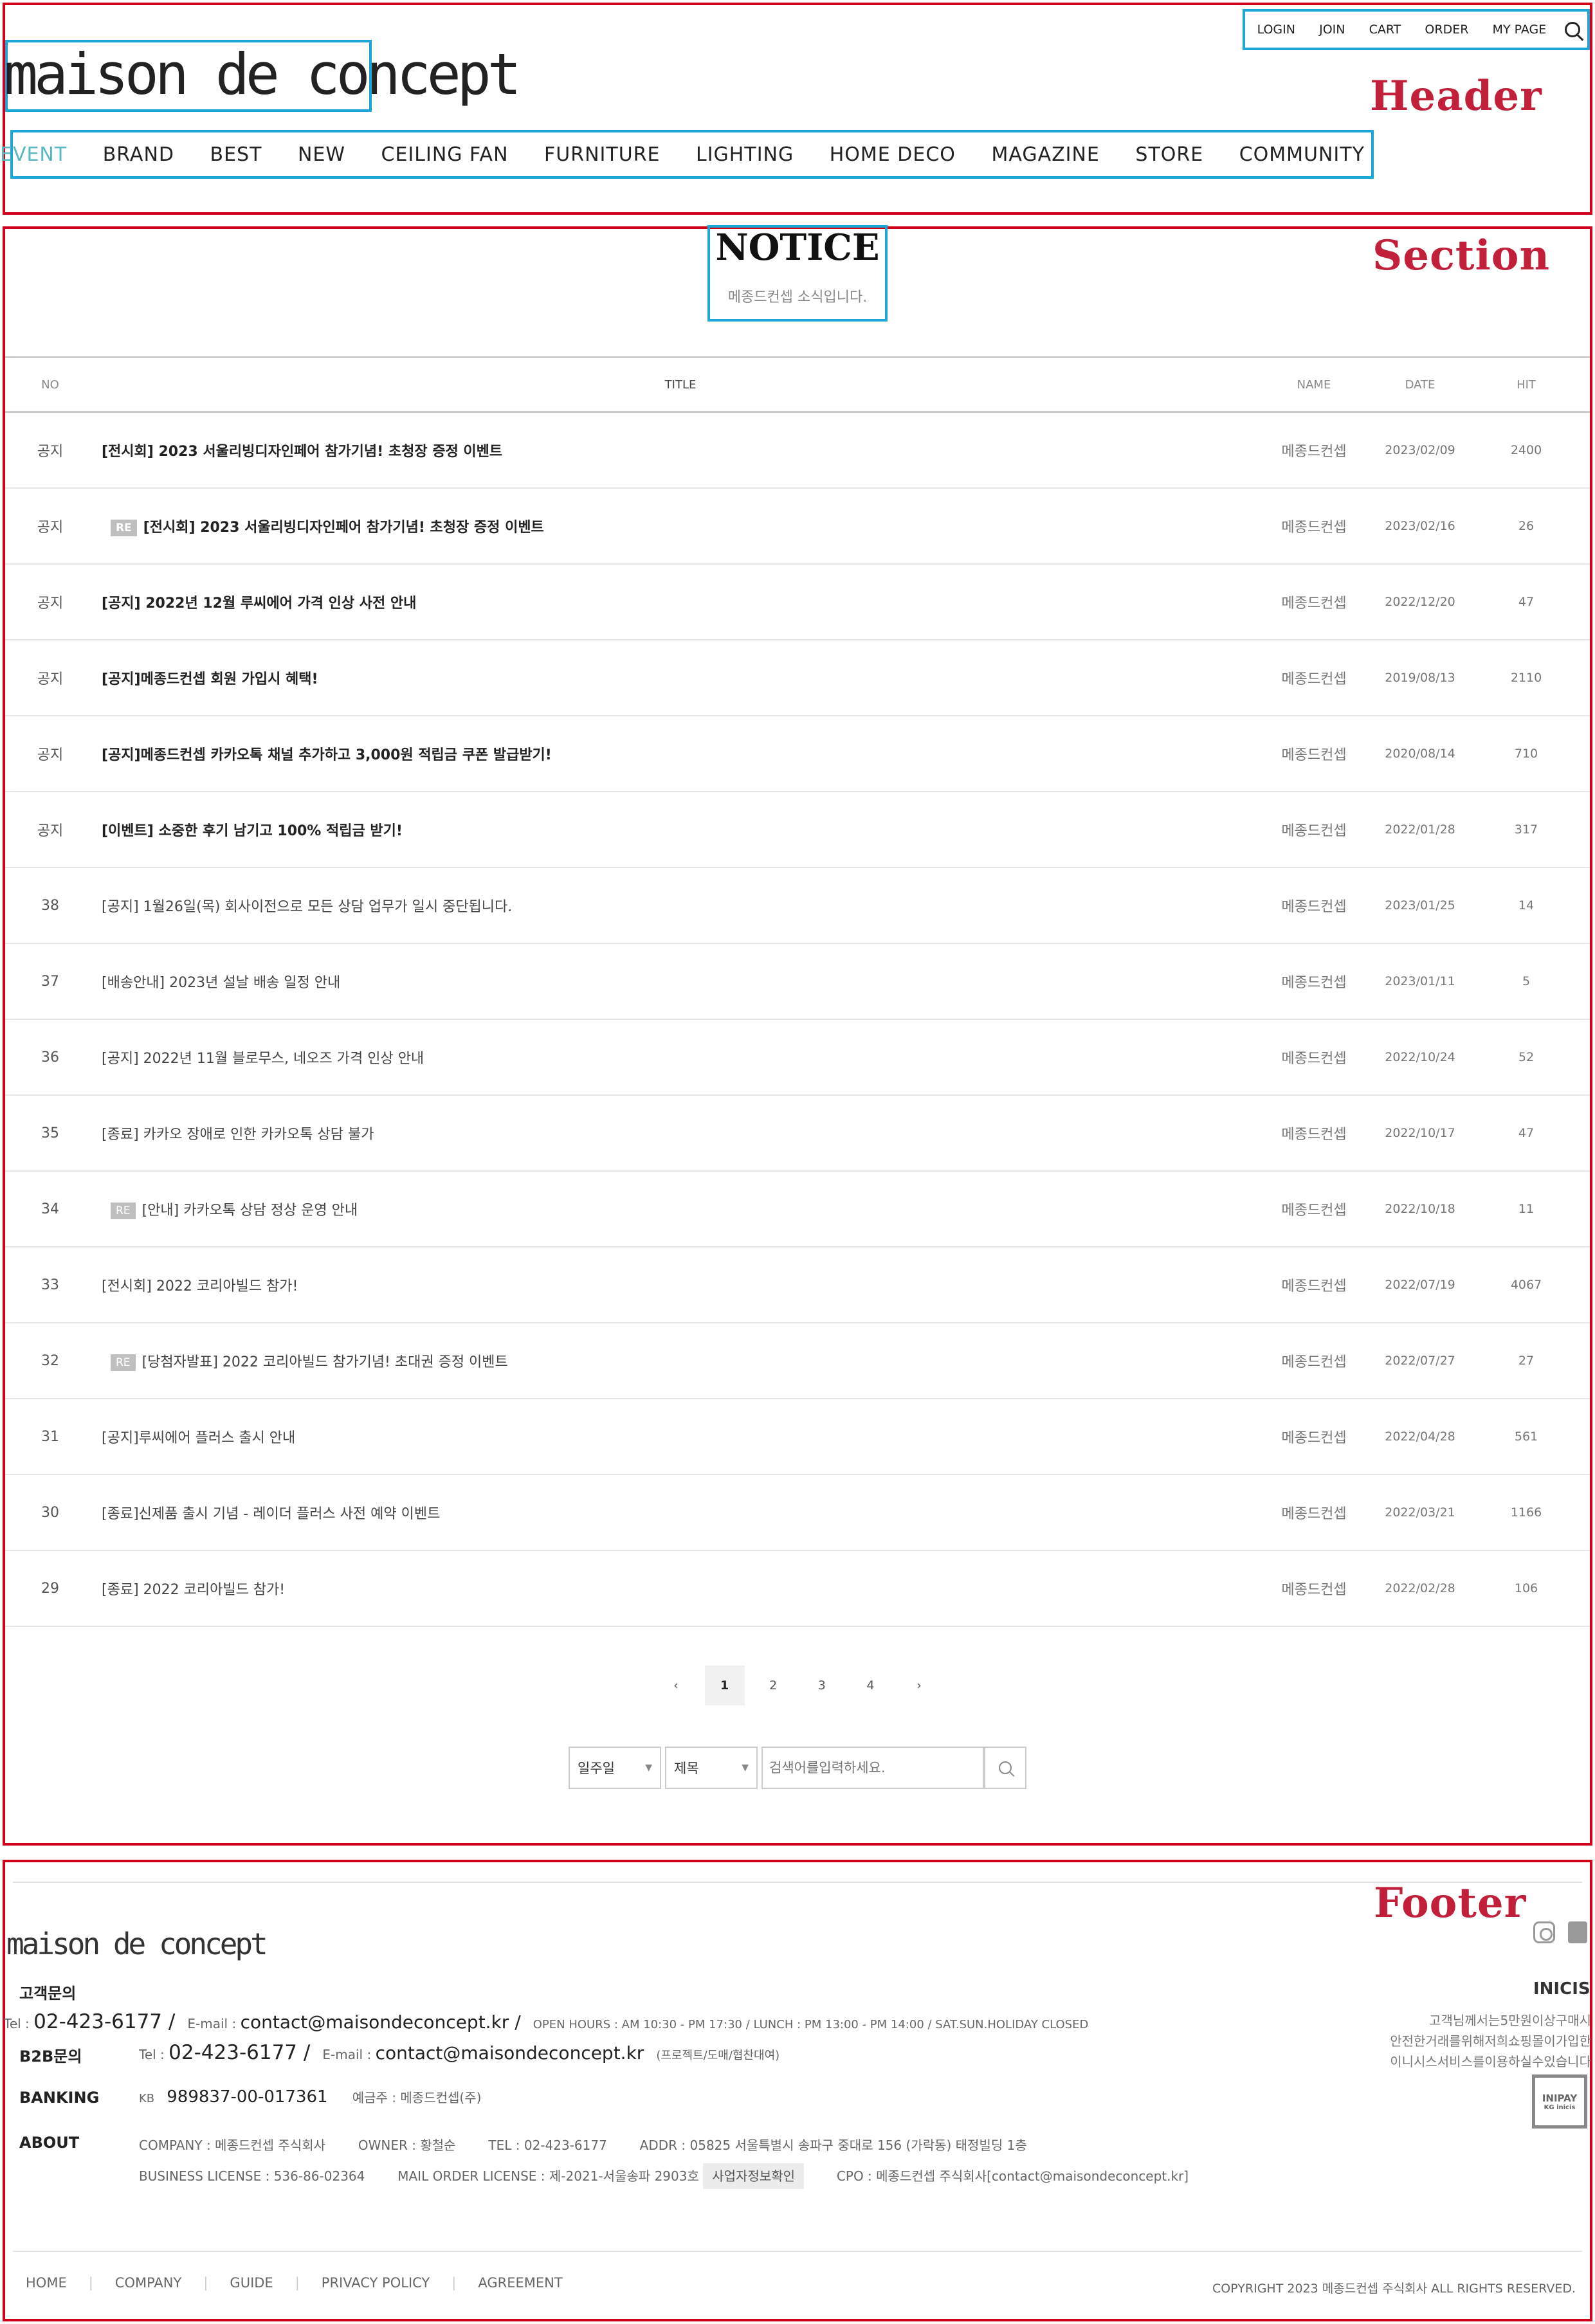  What do you see at coordinates (602, 154) in the screenshot?
I see `nav-item-furniture: FURNITURE` at bounding box center [602, 154].